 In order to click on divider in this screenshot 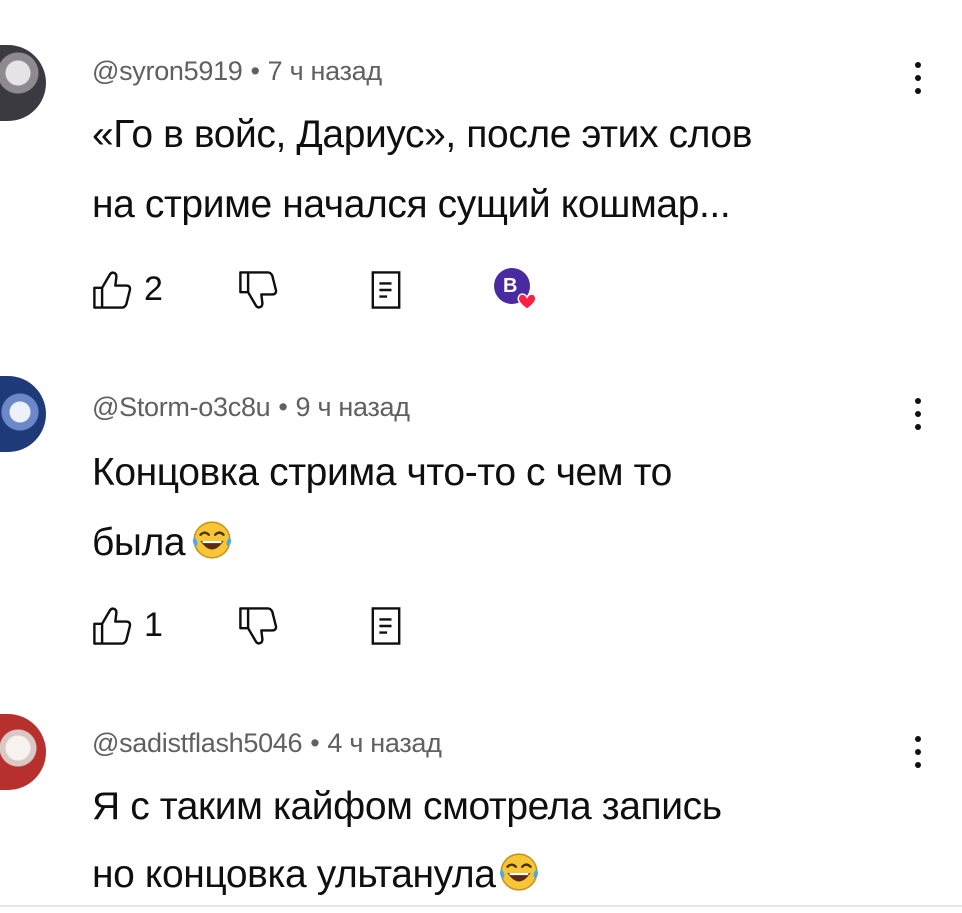, I will do `click(481, 906)`.